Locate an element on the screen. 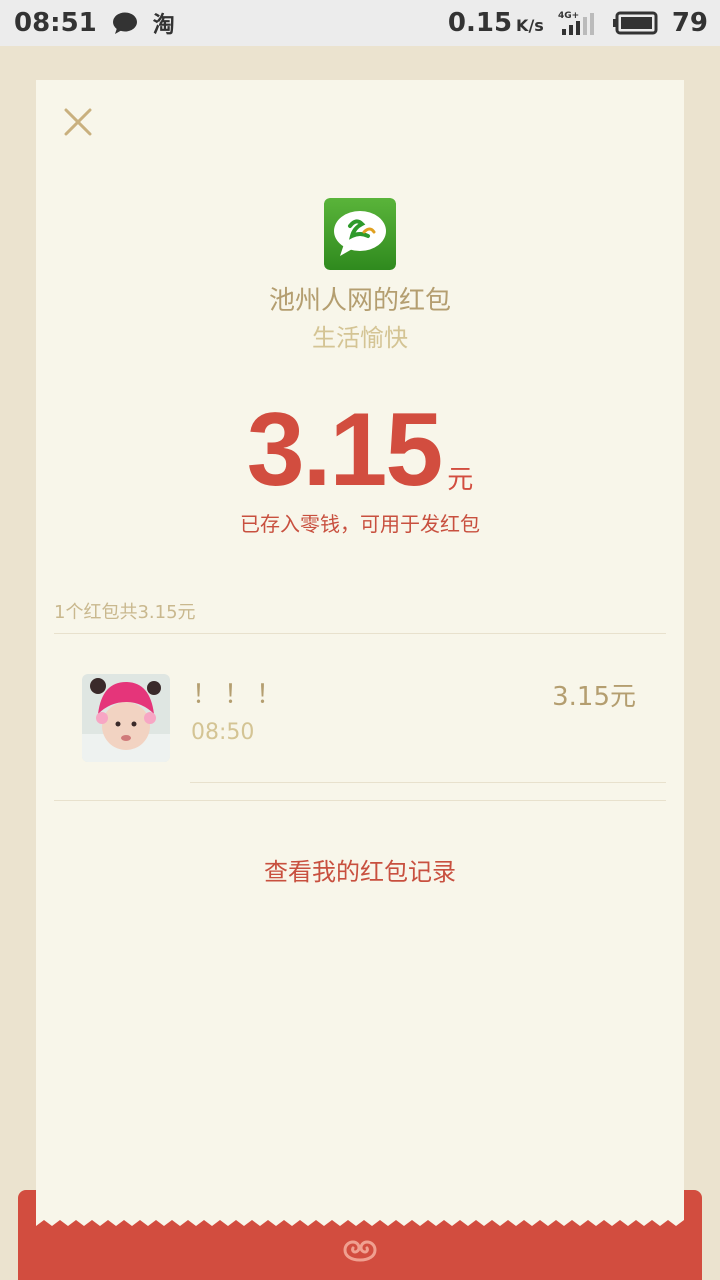  status-time: 08:51 is located at coordinates (55, 23).